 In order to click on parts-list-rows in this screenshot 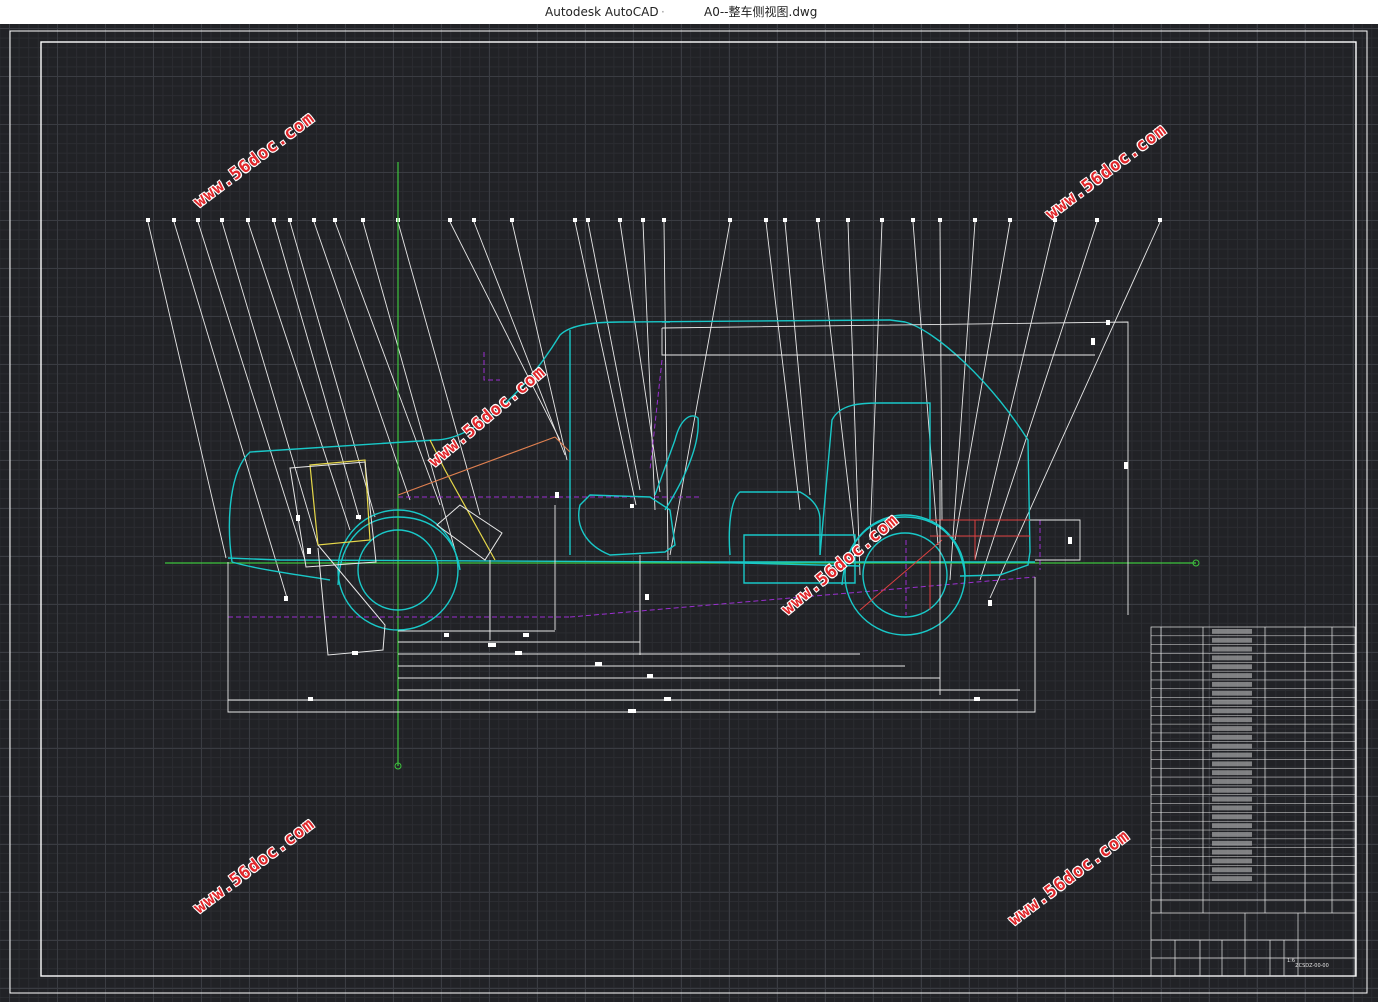, I will do `click(1253, 756)`.